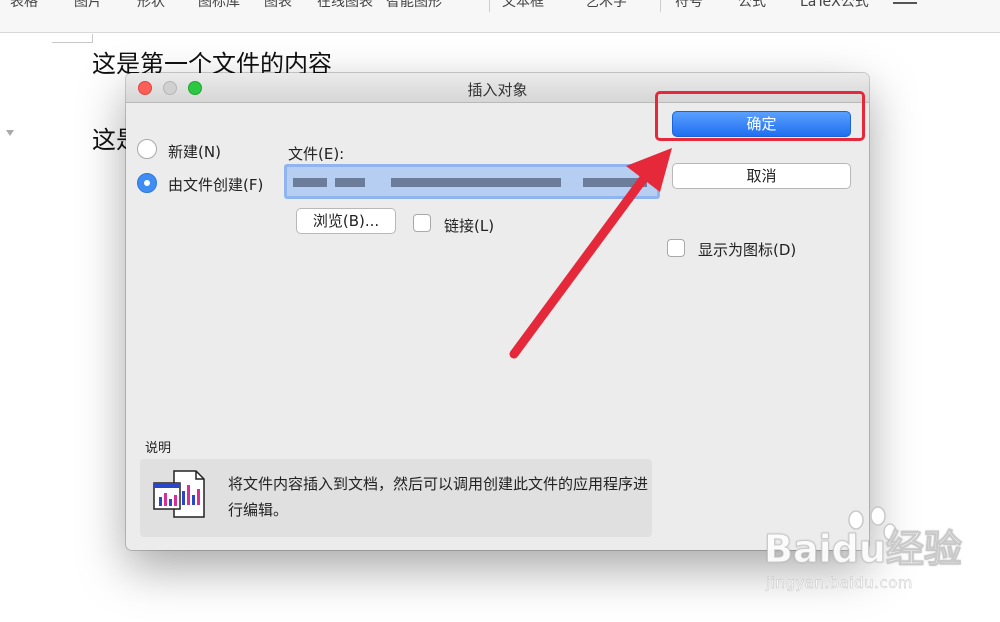  Describe the element at coordinates (839, 583) in the screenshot. I see `watermark-url: jingyan.baidu.com` at that location.